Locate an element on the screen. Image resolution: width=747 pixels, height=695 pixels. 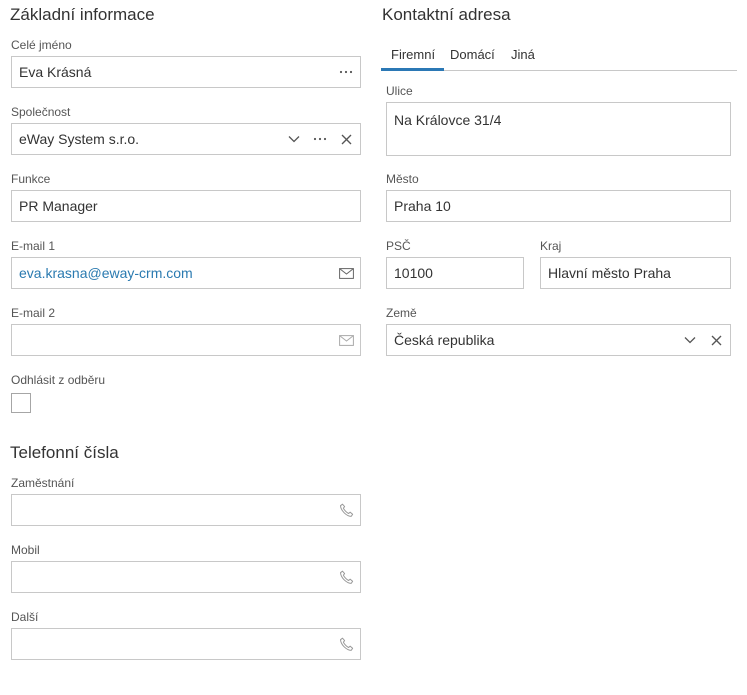
zip-label: PSČ is located at coordinates (398, 246).